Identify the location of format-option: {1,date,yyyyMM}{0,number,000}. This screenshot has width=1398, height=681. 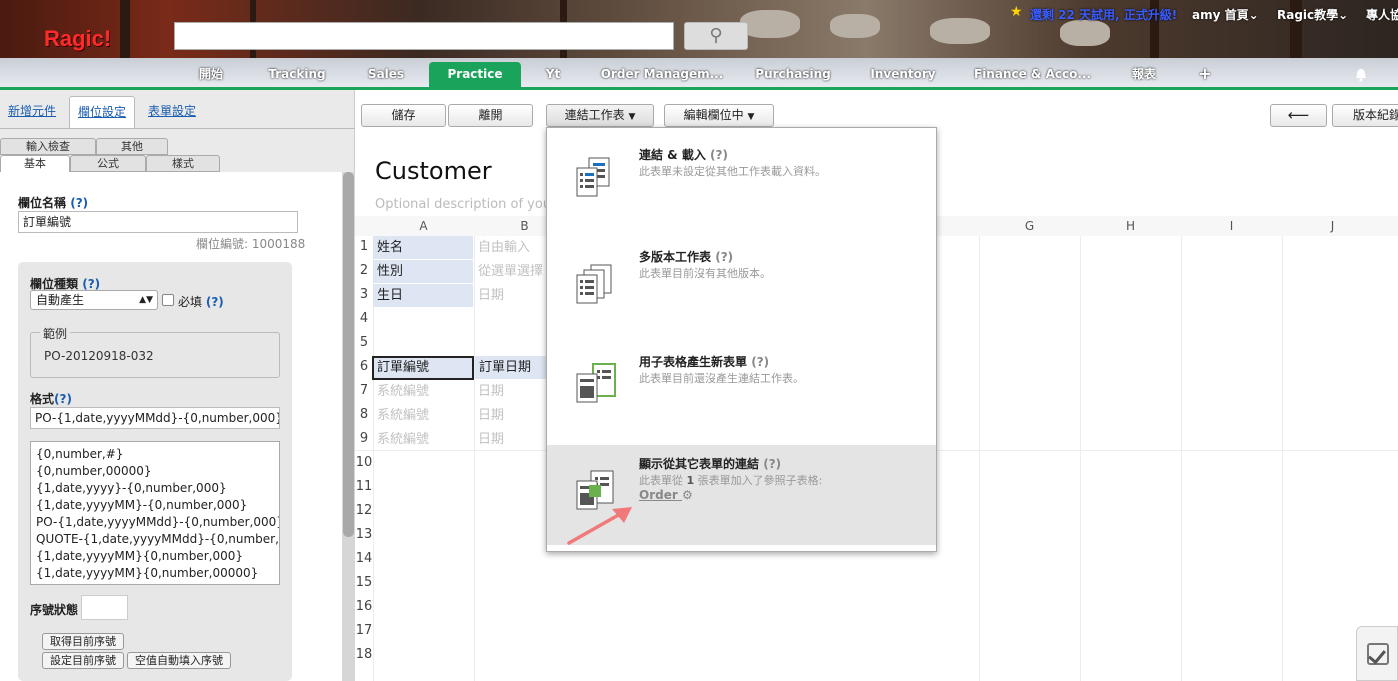
(155, 556).